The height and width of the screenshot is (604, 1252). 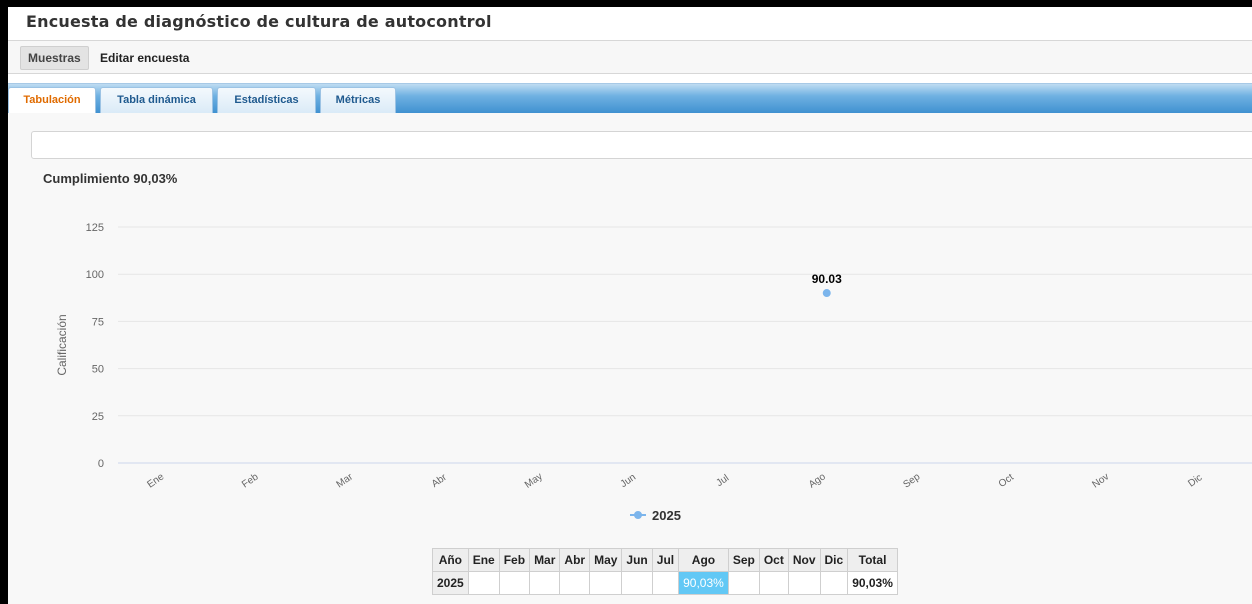 What do you see at coordinates (826, 293) in the screenshot?
I see `data-point` at bounding box center [826, 293].